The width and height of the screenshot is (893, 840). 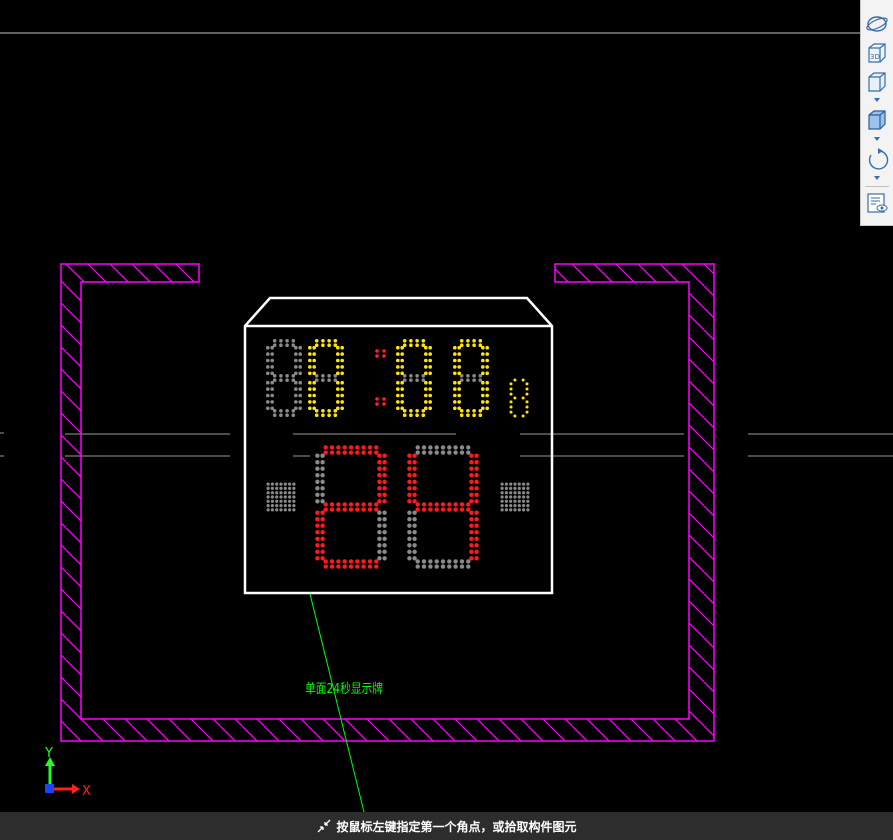 I want to click on leader-line, so click(x=337, y=702).